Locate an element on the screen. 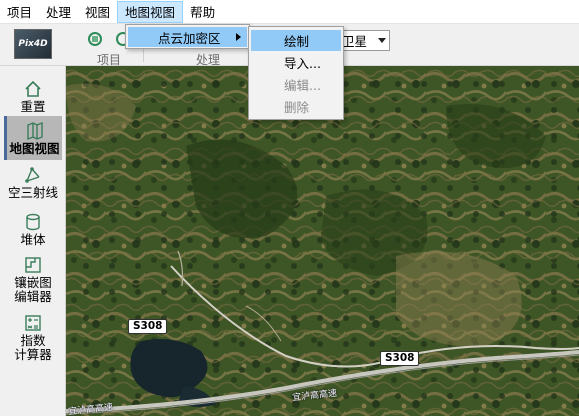 This screenshot has width=579, height=416. house-icon is located at coordinates (33, 89).